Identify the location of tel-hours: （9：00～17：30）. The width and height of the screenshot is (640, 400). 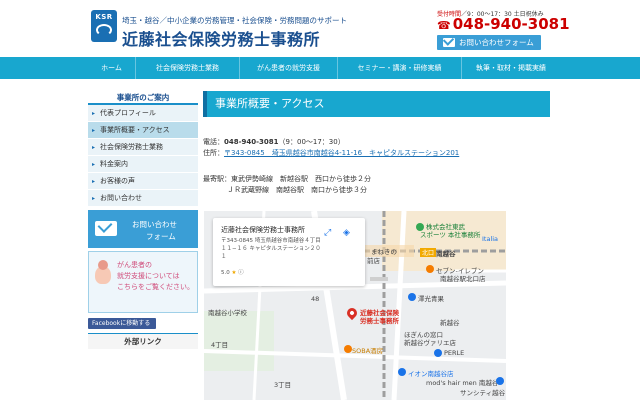
(311, 142).